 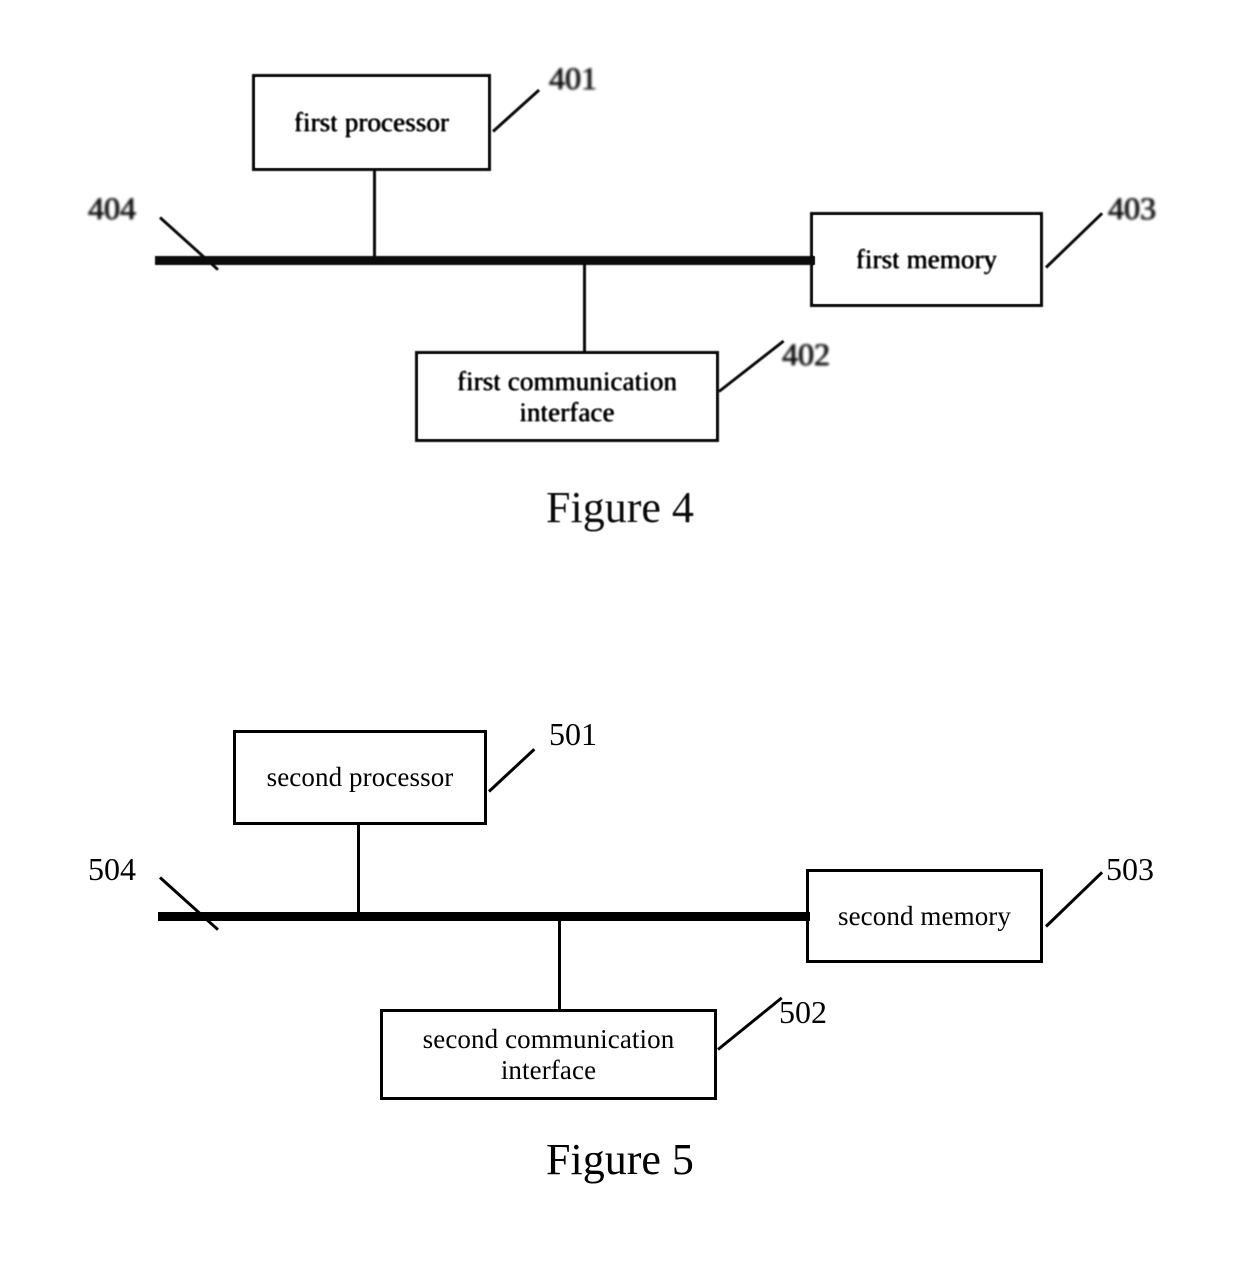 What do you see at coordinates (751, 366) in the screenshot?
I see `first-comm-leader-line` at bounding box center [751, 366].